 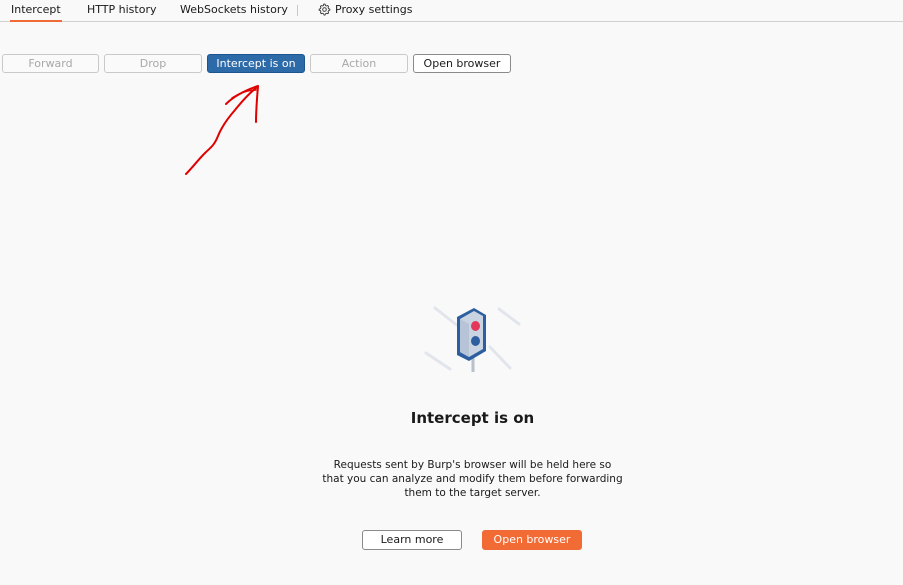 I want to click on empty-state-title: Intercept is on, so click(x=472, y=418).